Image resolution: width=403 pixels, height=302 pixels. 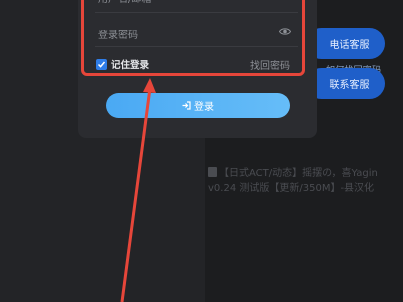 I want to click on phone-support-label: 电话客服, so click(x=349, y=45).